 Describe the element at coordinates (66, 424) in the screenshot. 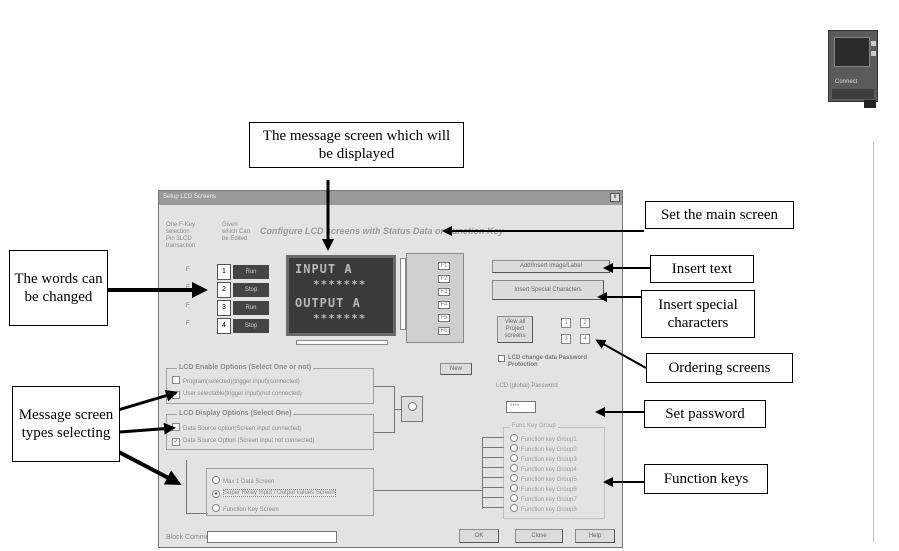

I see `callout-message-types: Message screen types selecting` at that location.